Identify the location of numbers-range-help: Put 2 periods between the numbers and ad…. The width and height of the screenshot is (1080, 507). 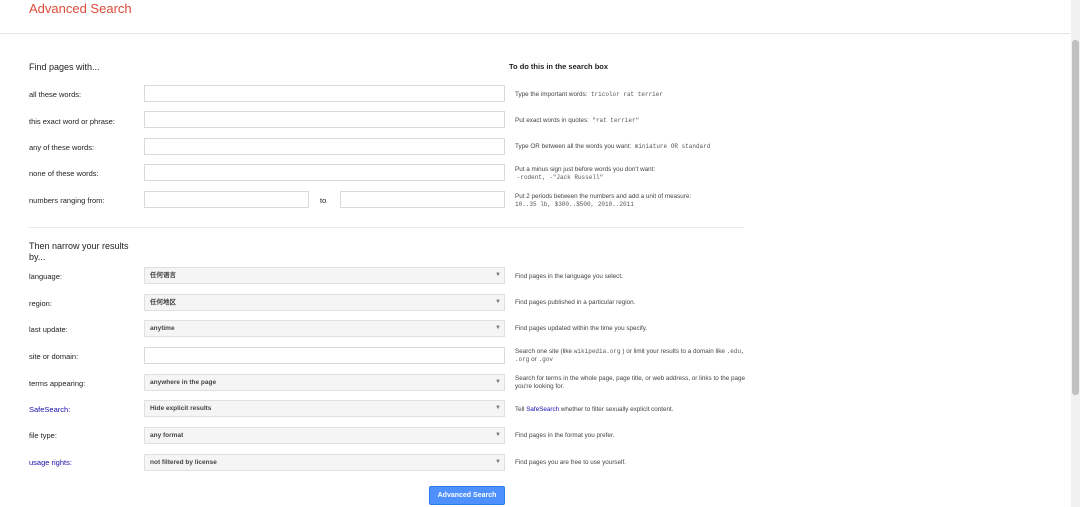
(603, 200).